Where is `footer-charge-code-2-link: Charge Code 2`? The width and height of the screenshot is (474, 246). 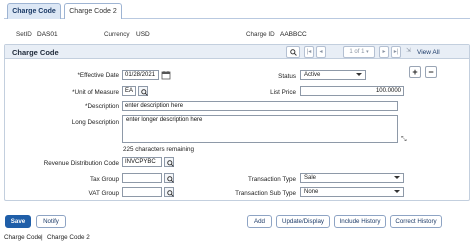
footer-charge-code-2-link: Charge Code 2 is located at coordinates (68, 237).